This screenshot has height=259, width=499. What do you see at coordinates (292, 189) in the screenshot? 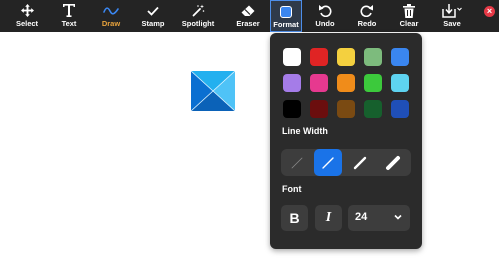
I see `font-label: Font` at bounding box center [292, 189].